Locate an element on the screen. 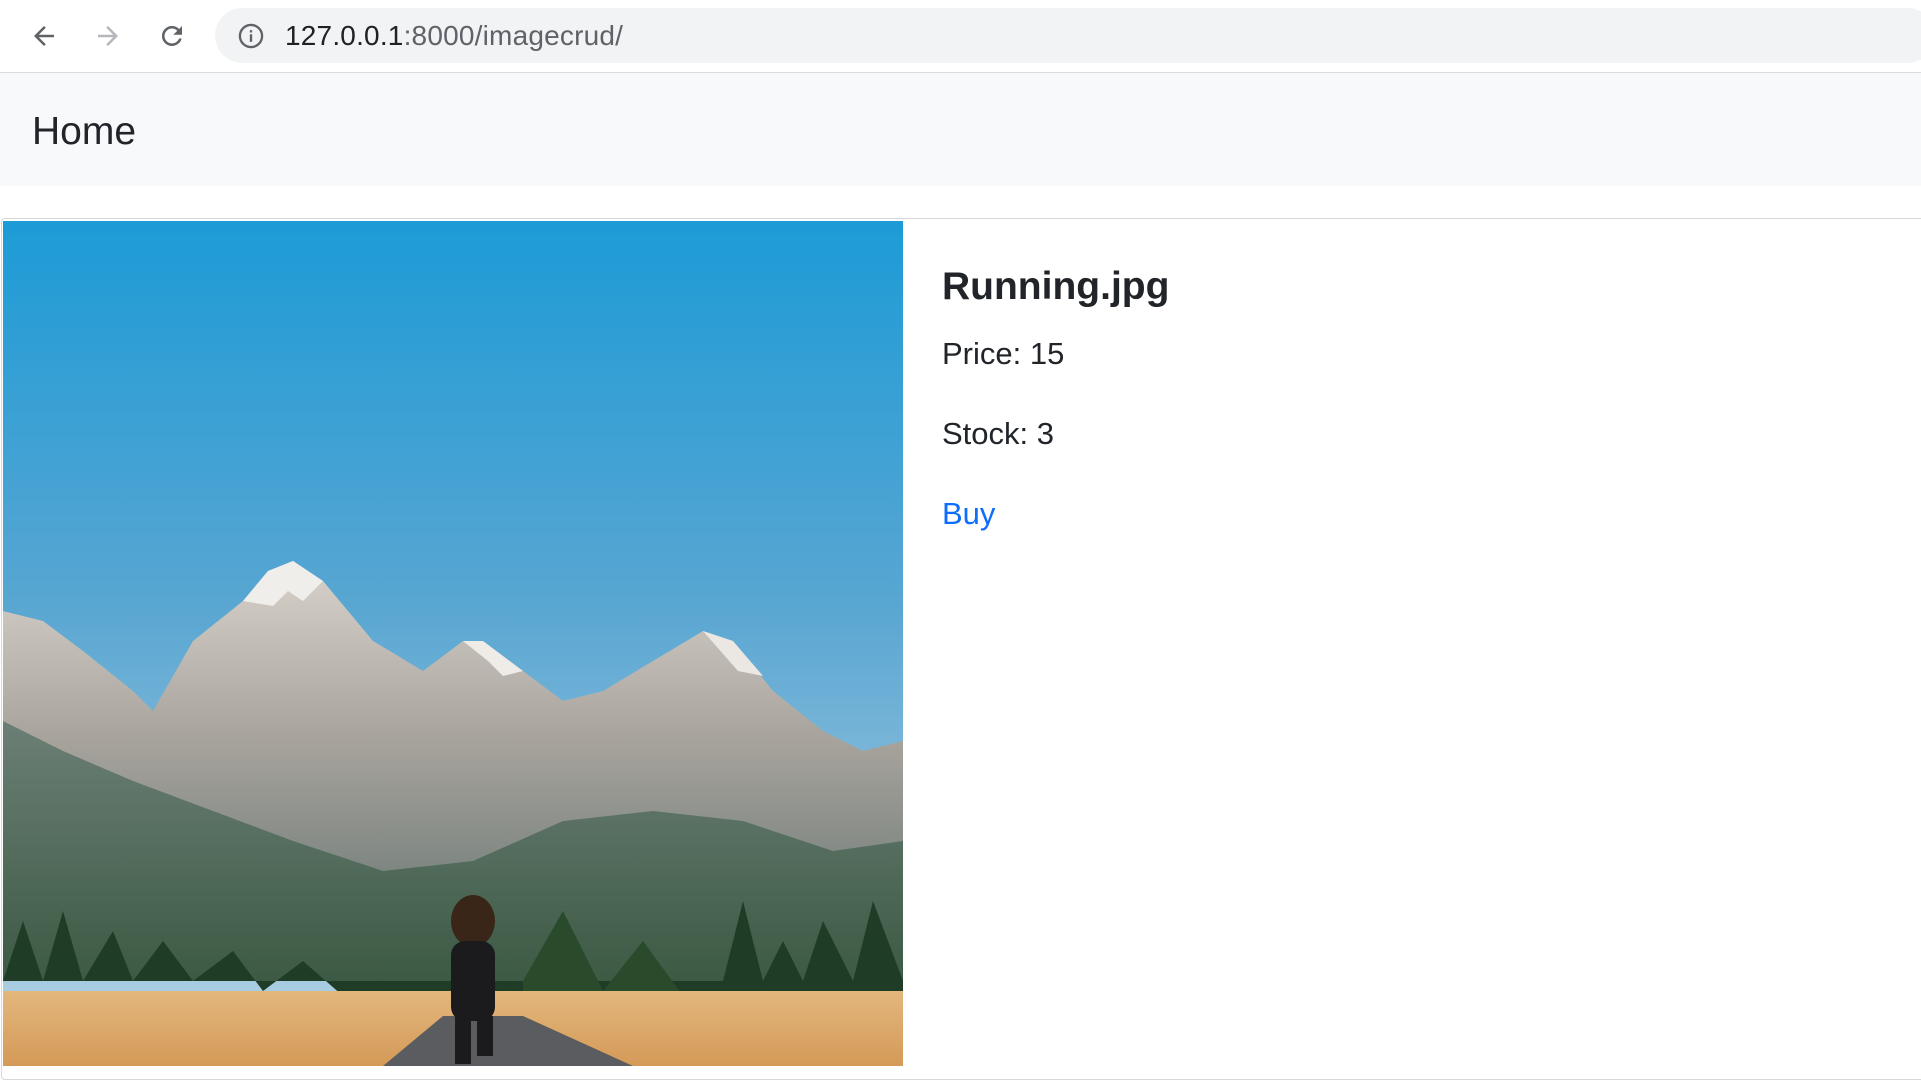  back-arrow-icon is located at coordinates (44, 36).